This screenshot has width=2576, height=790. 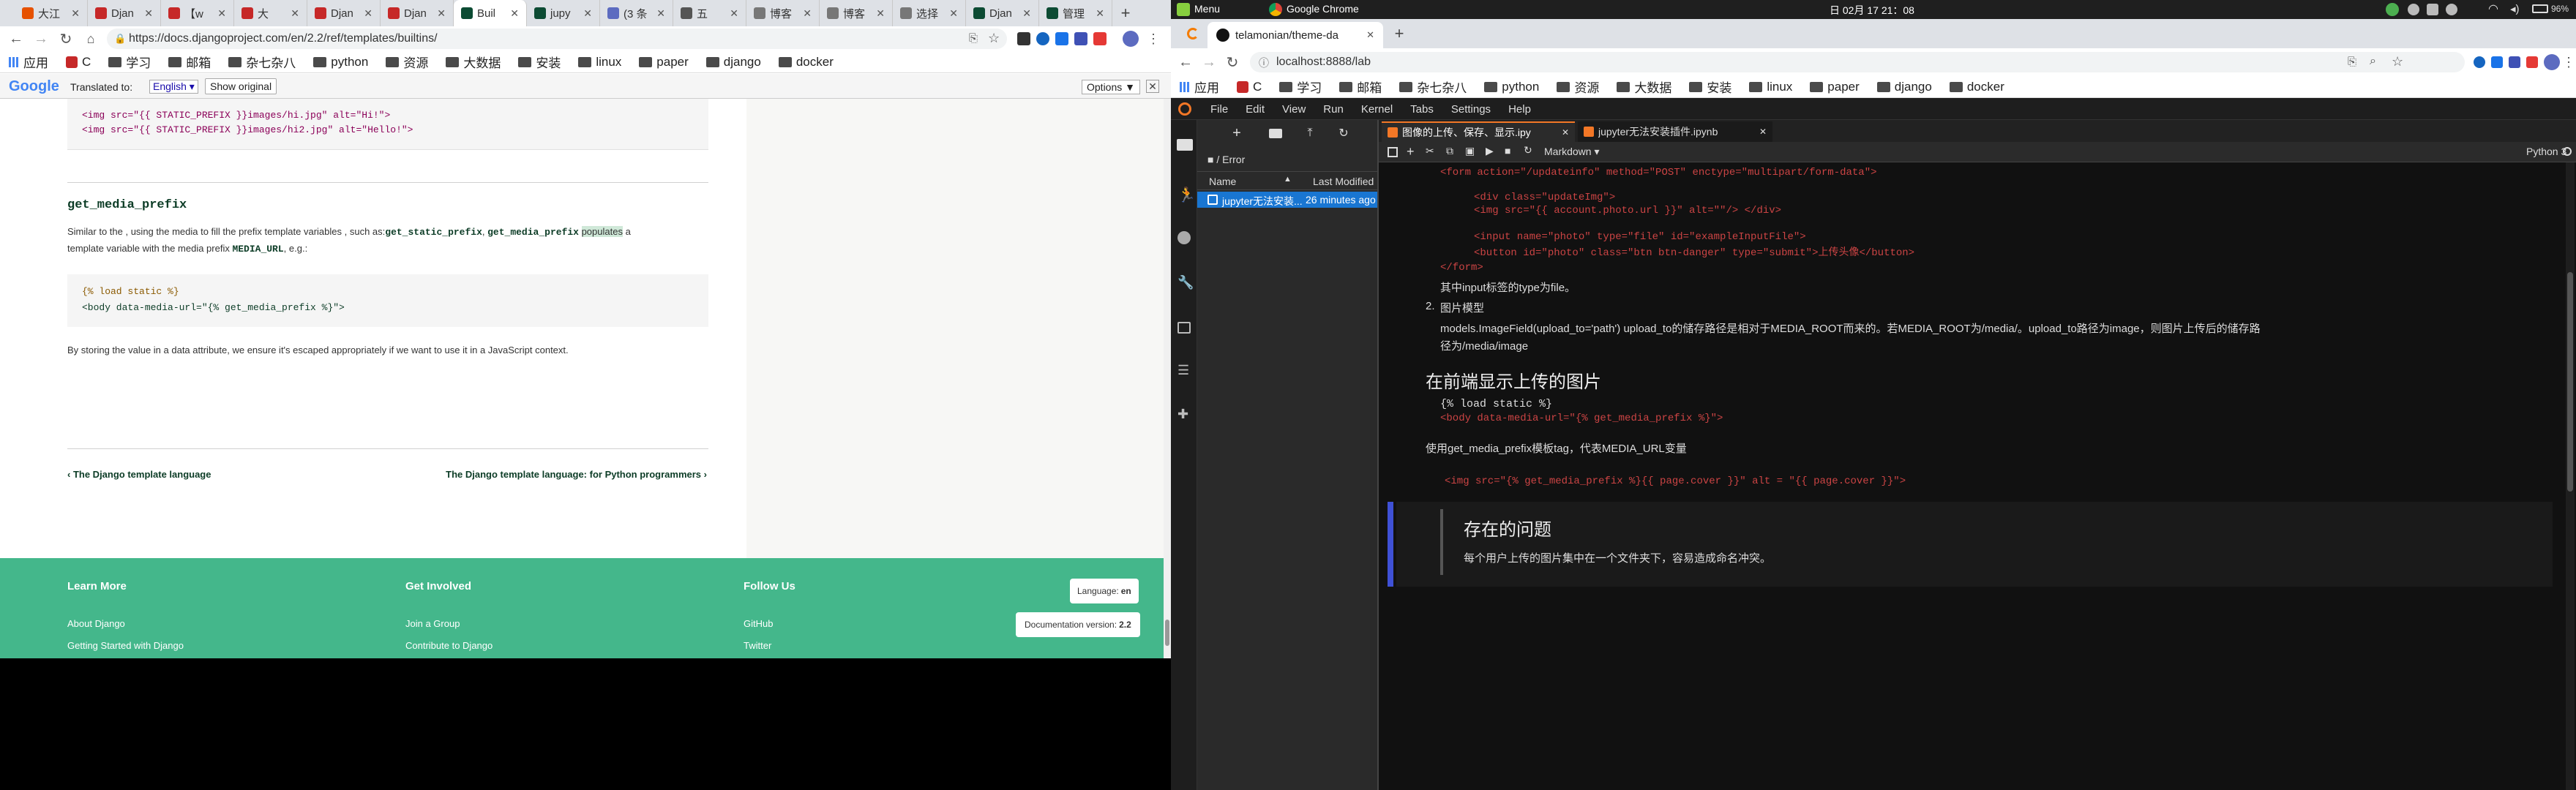 I want to click on stop-icon: ■, so click(x=1507, y=151).